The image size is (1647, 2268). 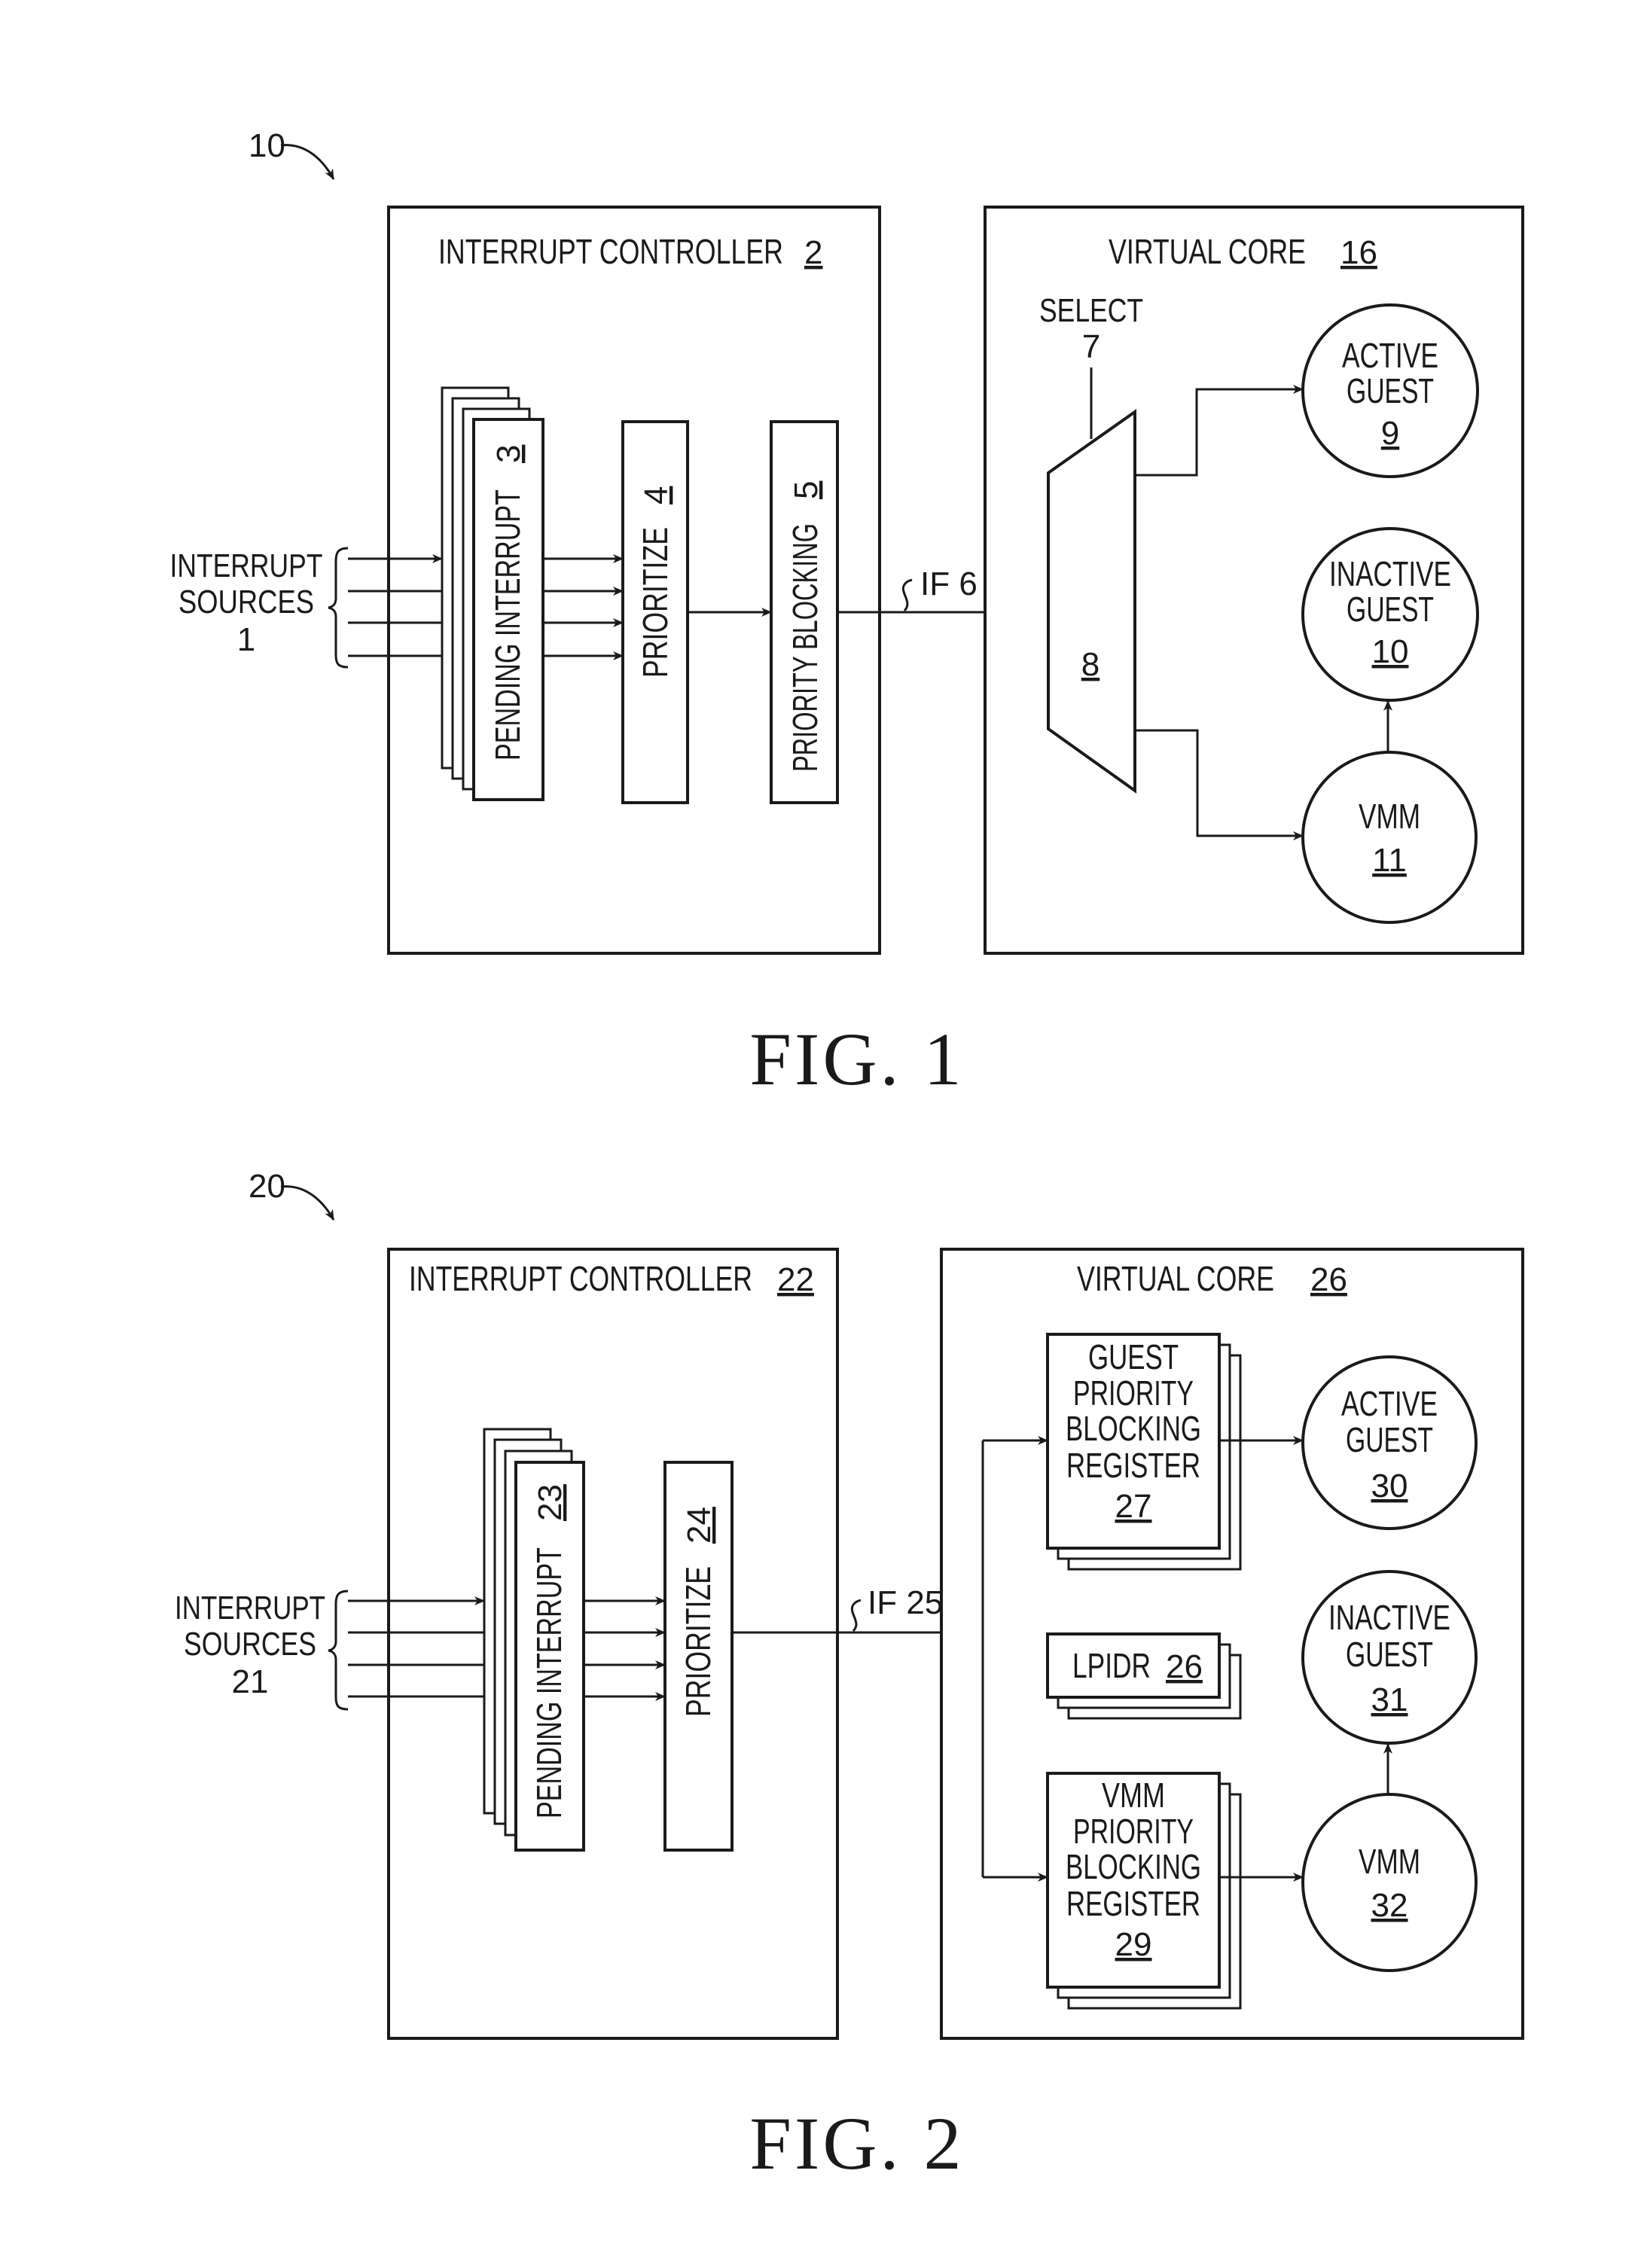 I want to click on lpidr-26: LPIDR 26, so click(x=1144, y=1676).